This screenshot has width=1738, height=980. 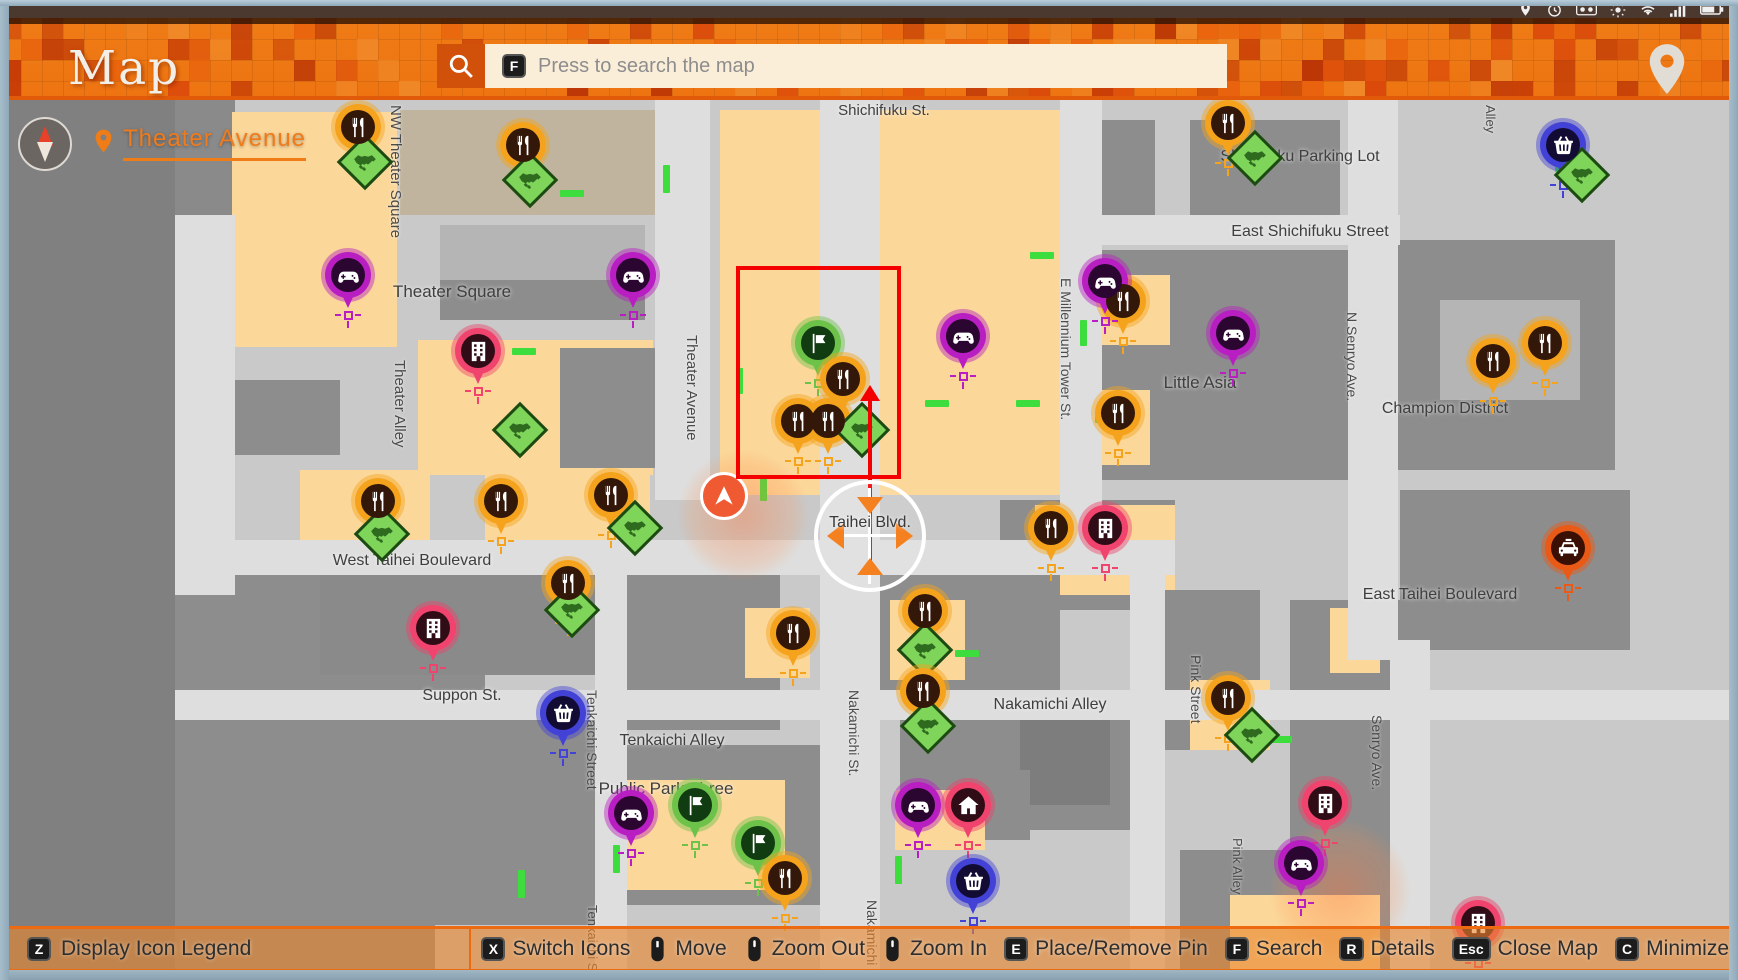 I want to click on screen-top-edge, so click(x=869, y=3).